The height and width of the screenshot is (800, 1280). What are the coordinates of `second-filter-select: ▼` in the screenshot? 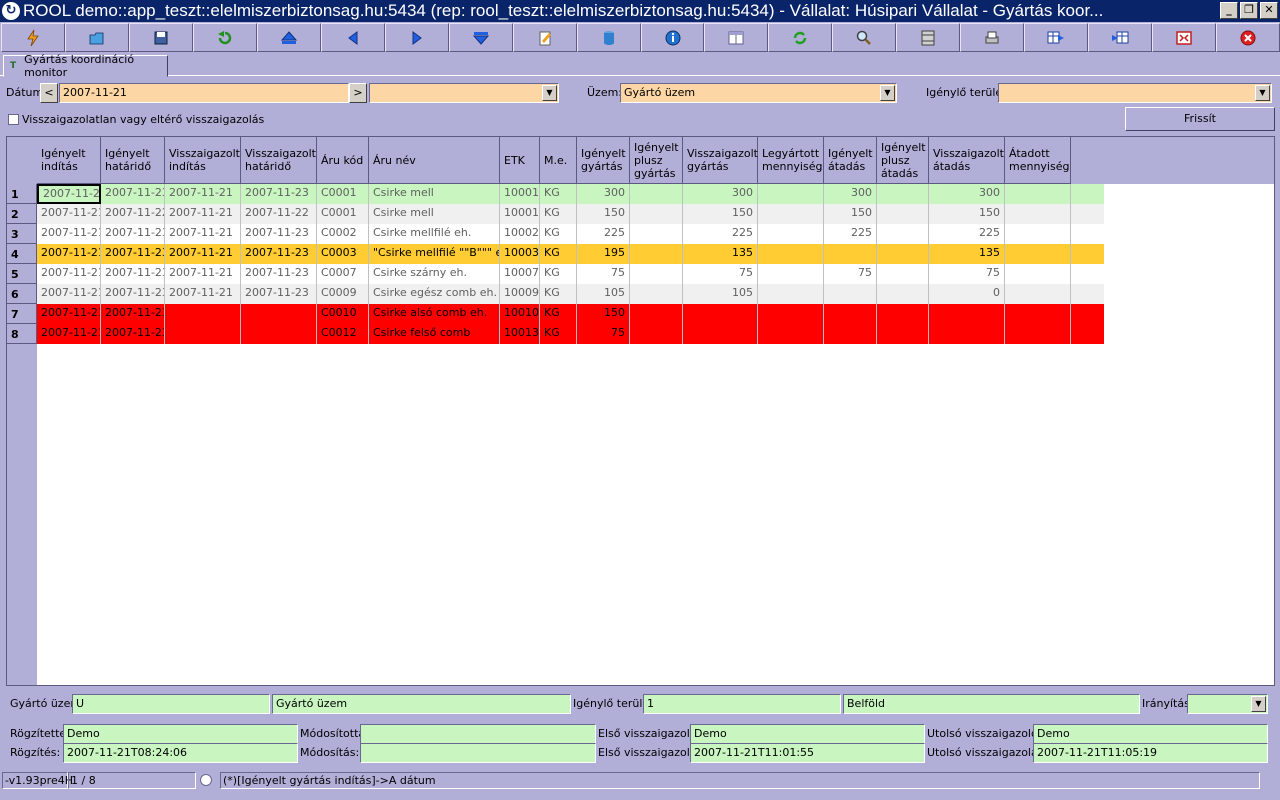 It's located at (464, 93).